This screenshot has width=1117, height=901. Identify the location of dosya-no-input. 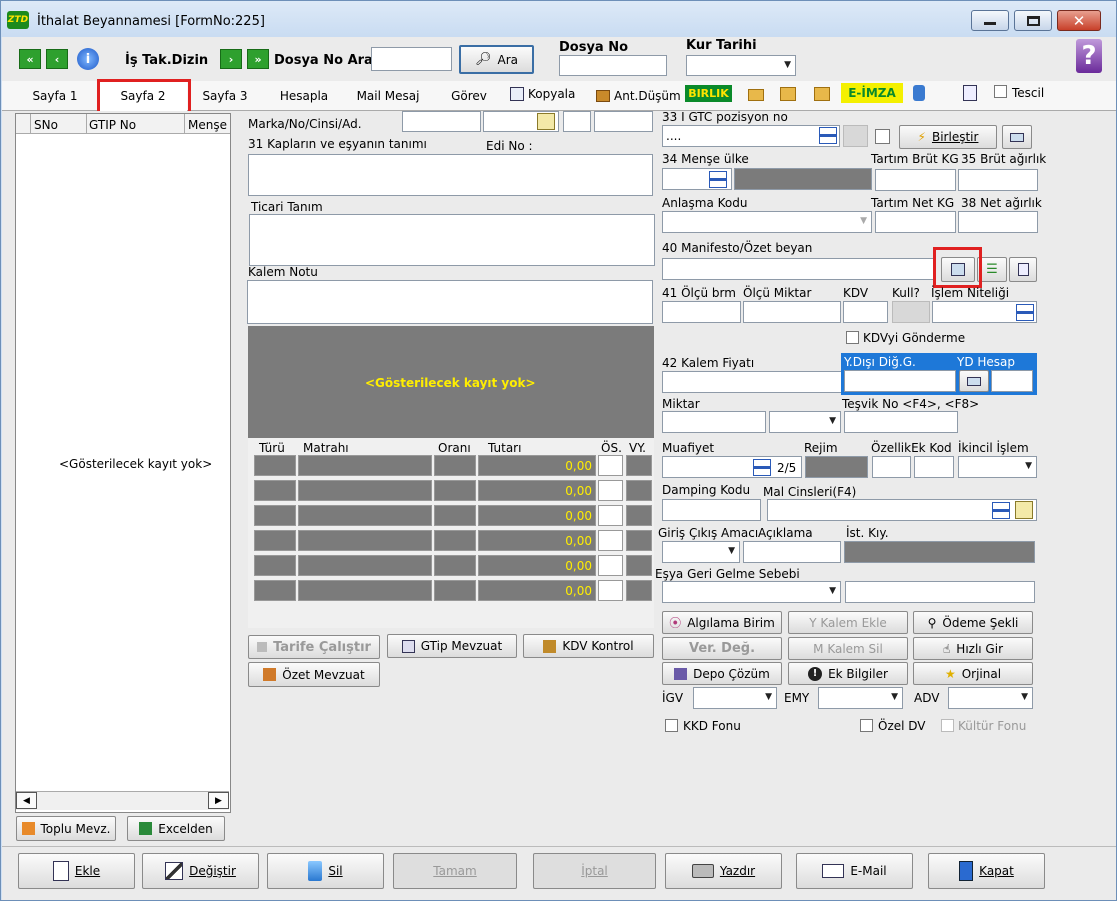
(613, 65).